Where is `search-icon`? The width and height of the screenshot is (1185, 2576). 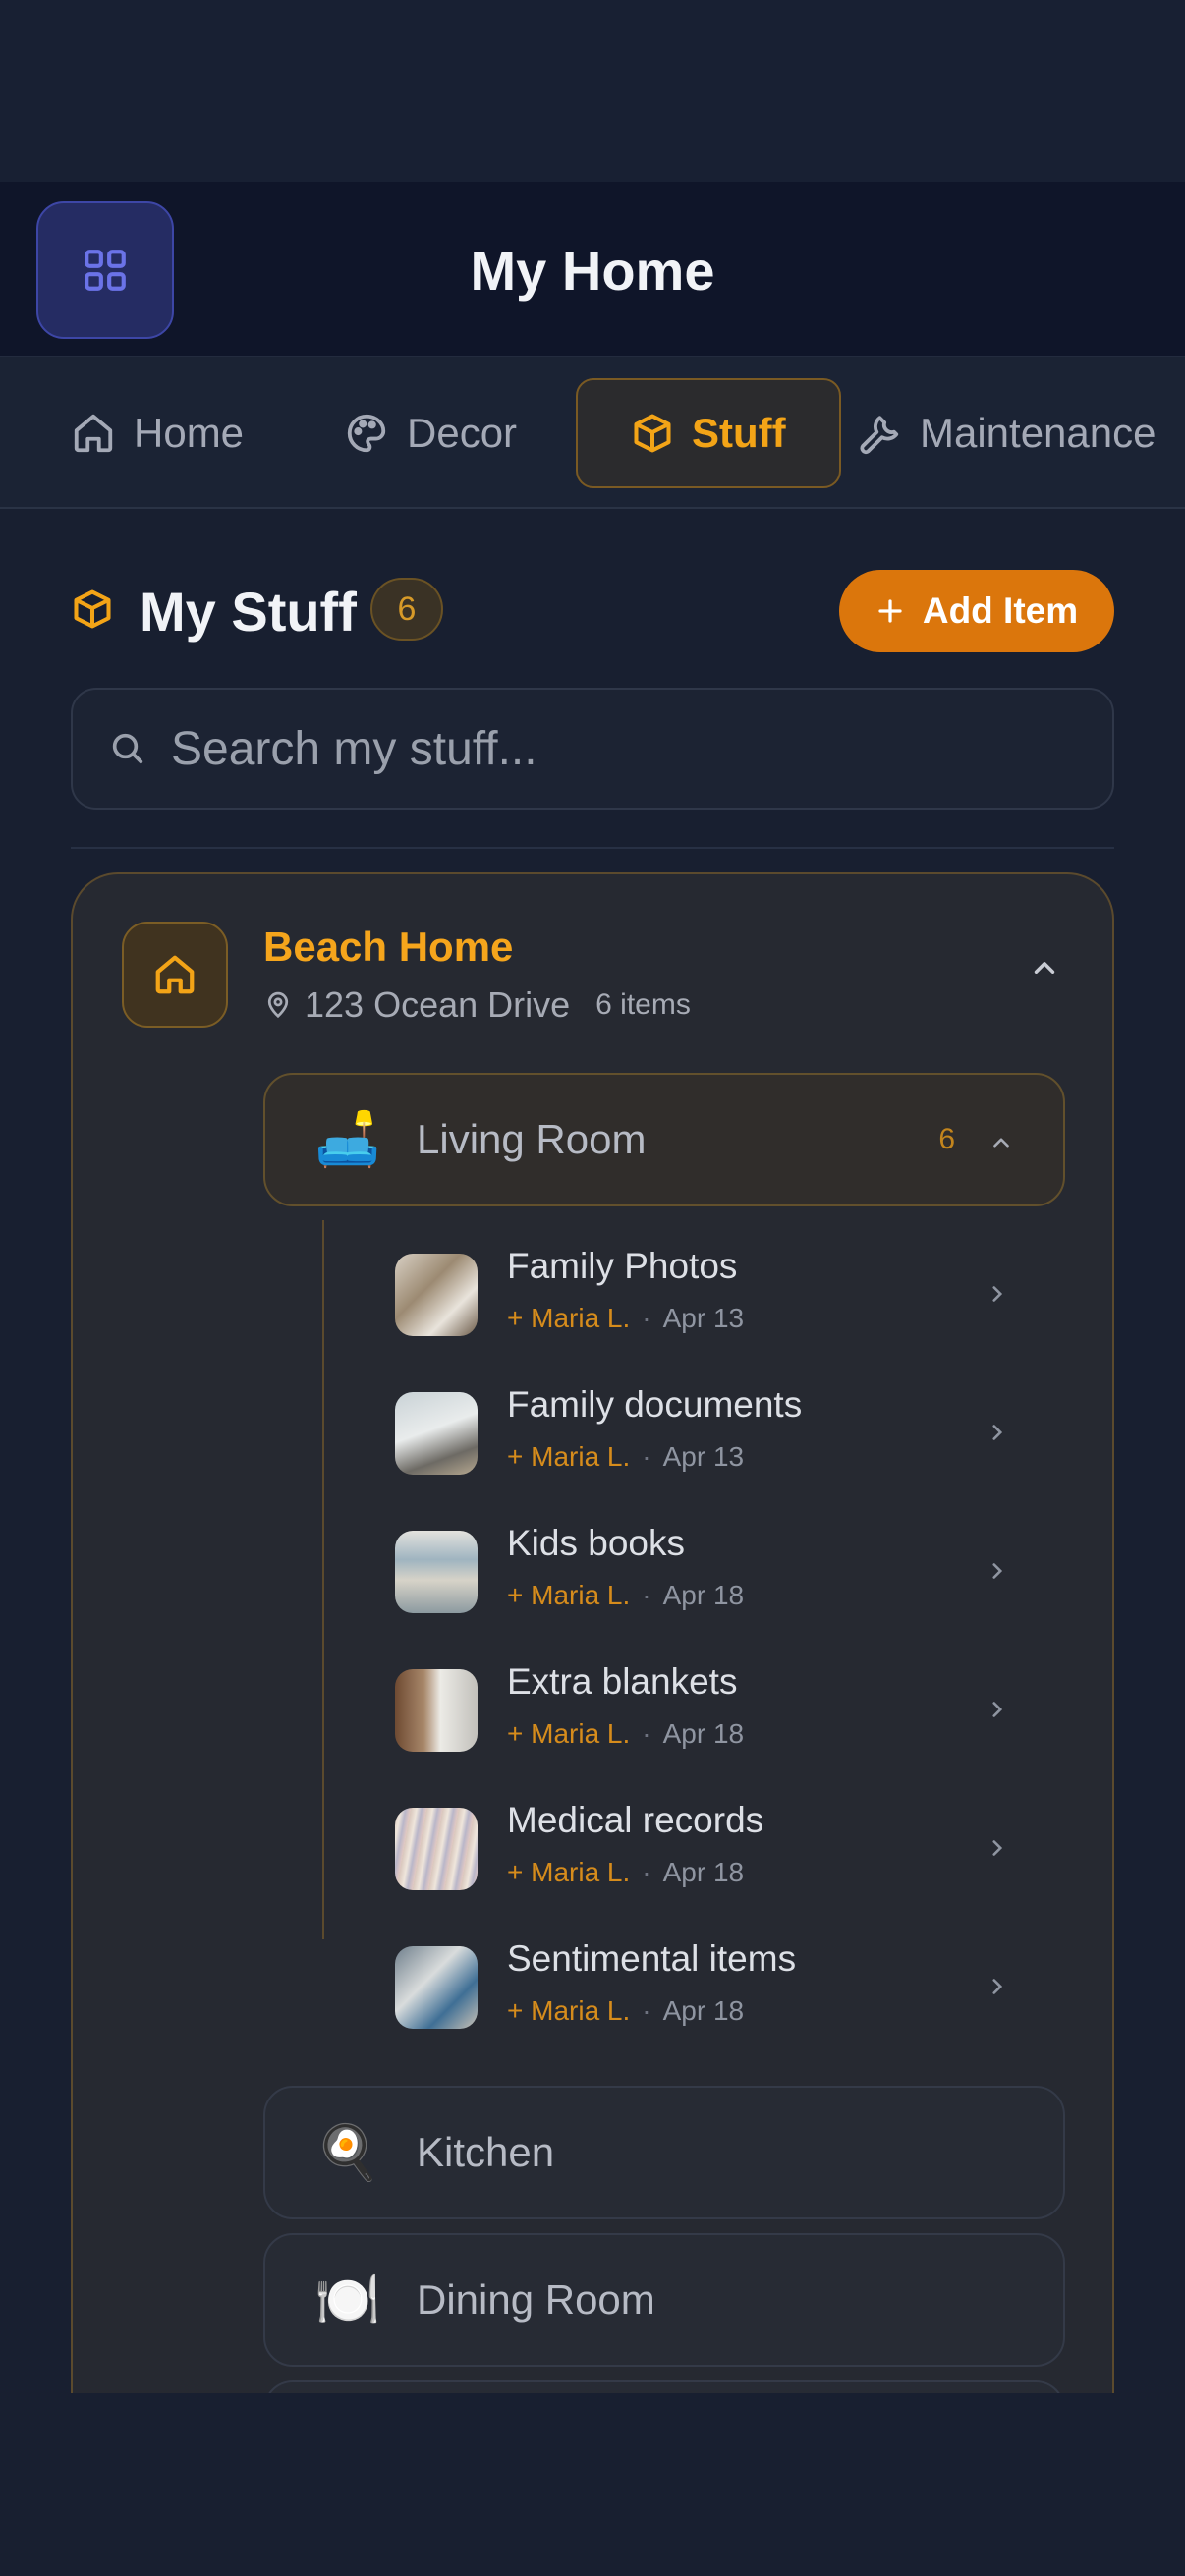
search-icon is located at coordinates (128, 748).